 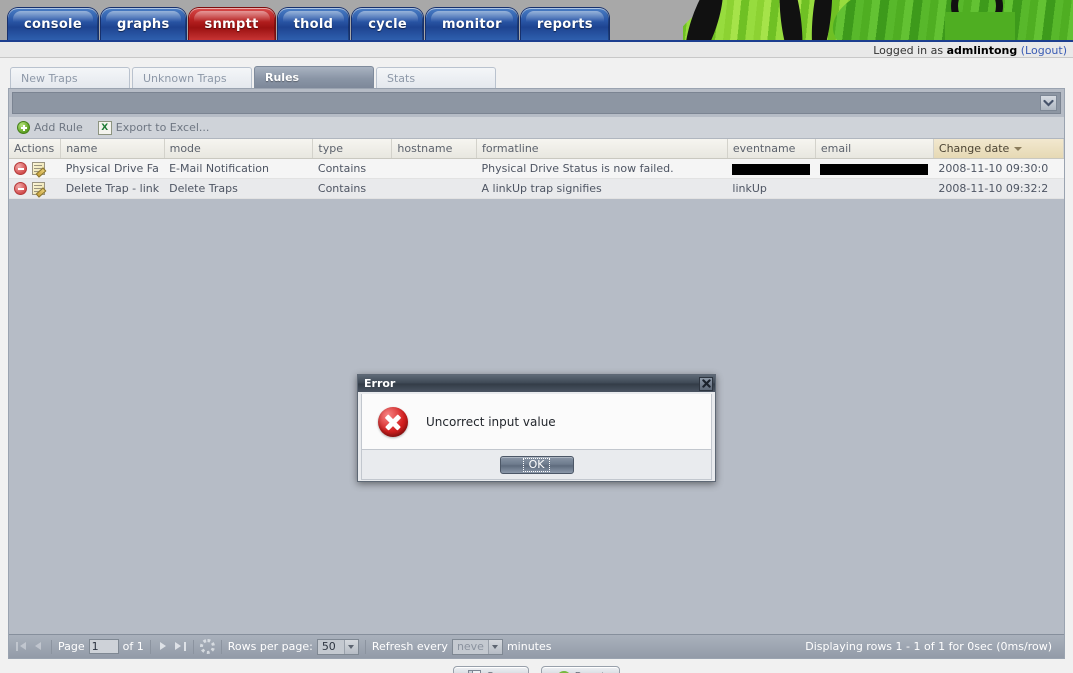 What do you see at coordinates (434, 168) in the screenshot?
I see `cell-hostname` at bounding box center [434, 168].